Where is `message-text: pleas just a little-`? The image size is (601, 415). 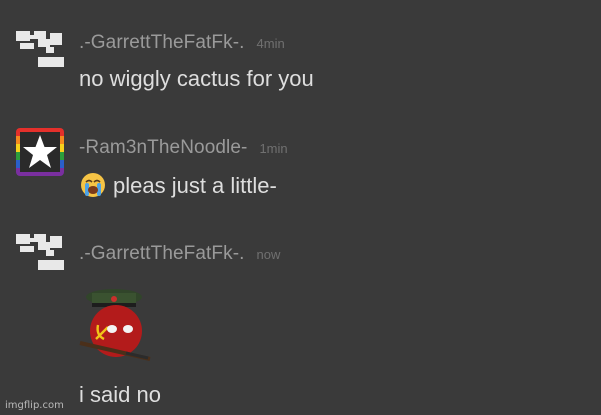 message-text: pleas just a little- is located at coordinates (178, 185).